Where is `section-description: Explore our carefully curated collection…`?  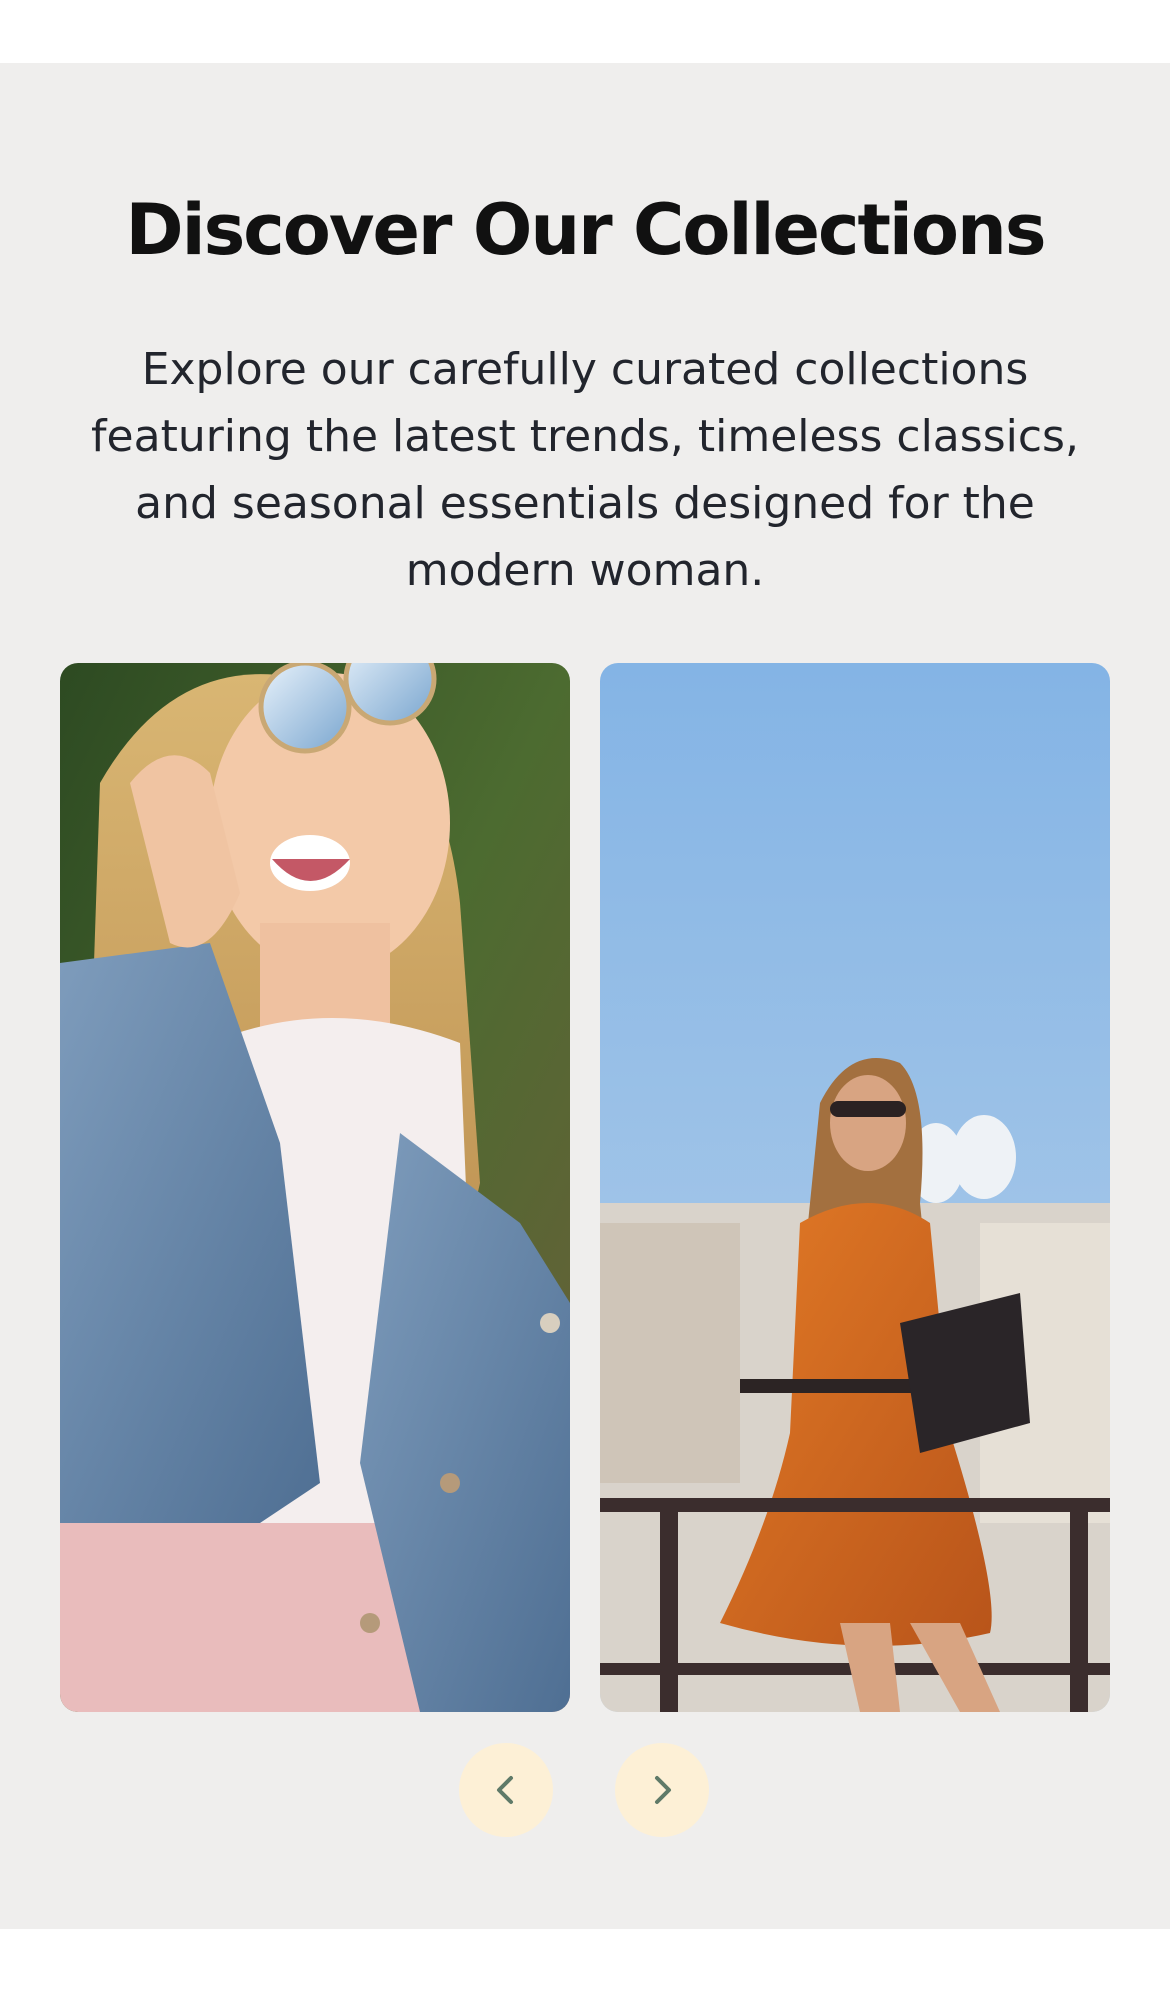
section-description: Explore our carefully curated collection… is located at coordinates (585, 470).